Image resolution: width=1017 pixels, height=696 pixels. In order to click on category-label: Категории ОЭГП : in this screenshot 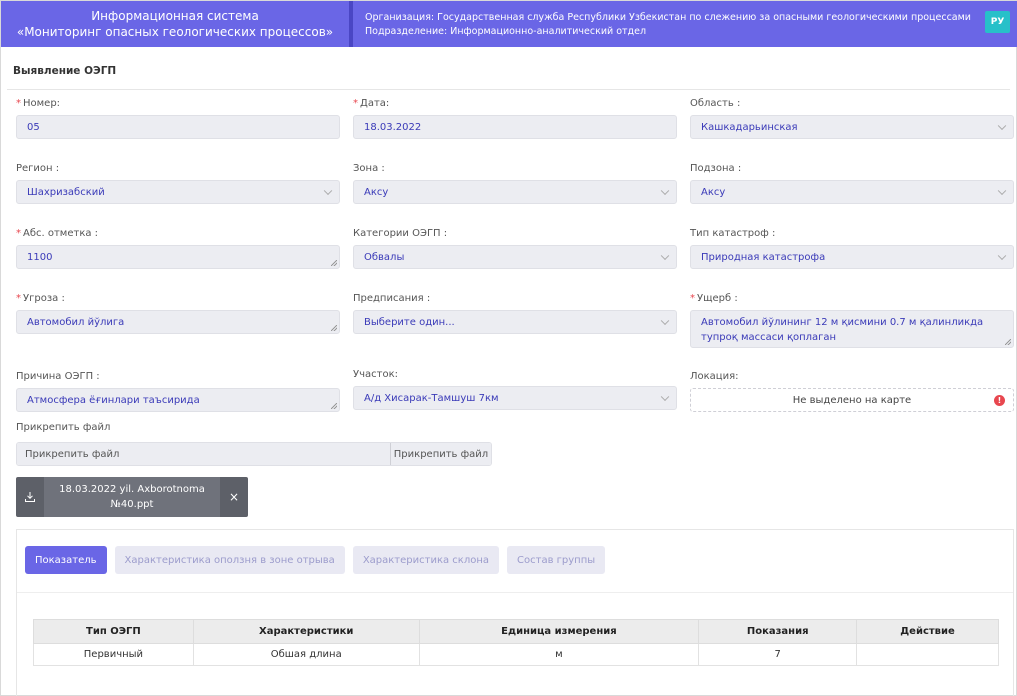, I will do `click(400, 233)`.